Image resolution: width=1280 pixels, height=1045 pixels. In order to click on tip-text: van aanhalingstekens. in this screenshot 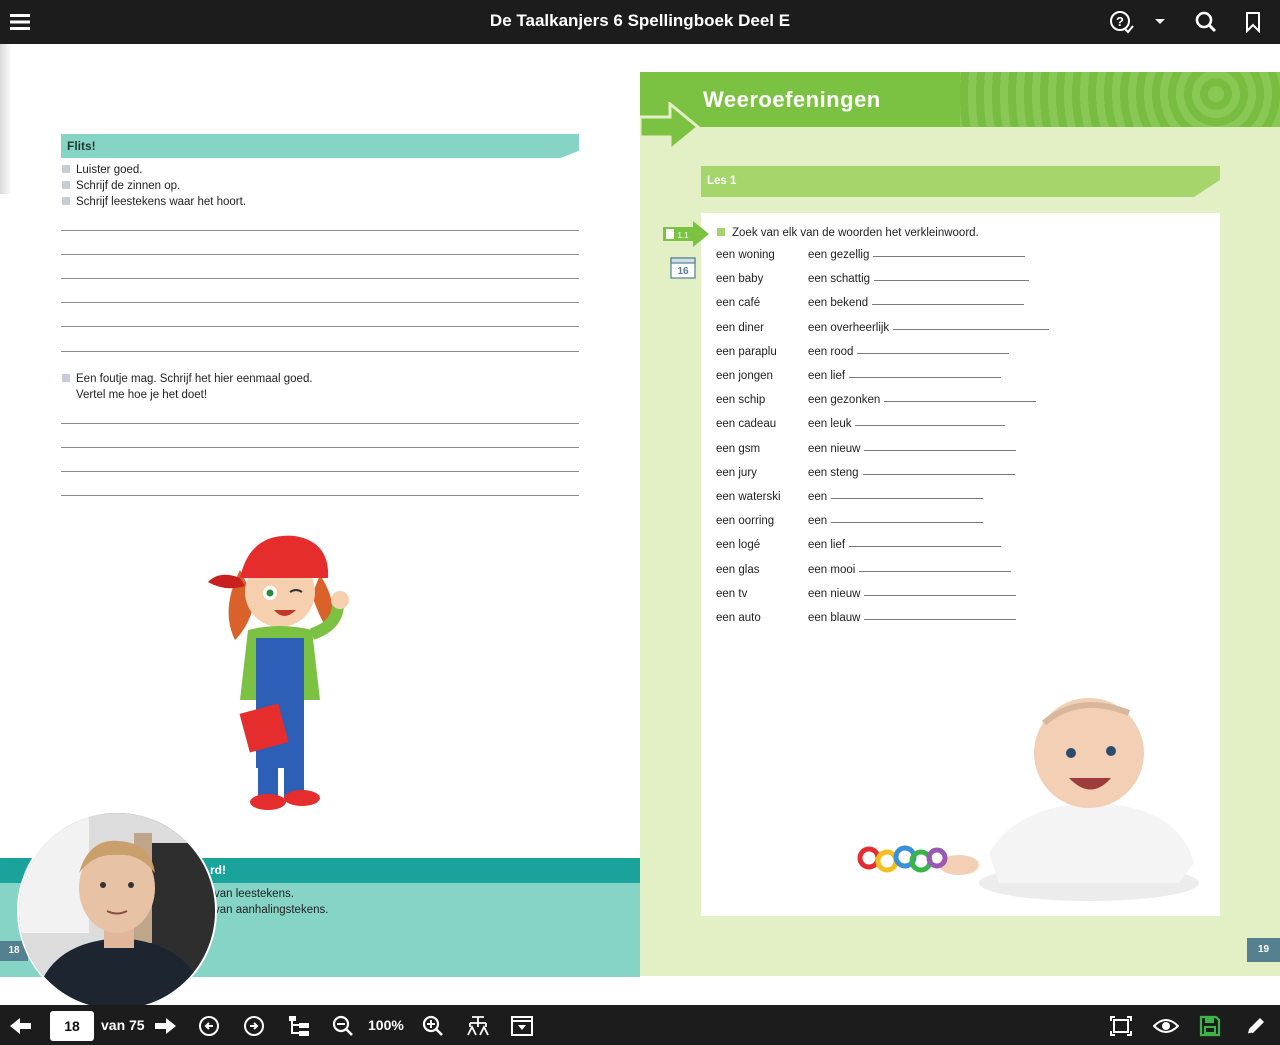, I will do `click(271, 910)`.